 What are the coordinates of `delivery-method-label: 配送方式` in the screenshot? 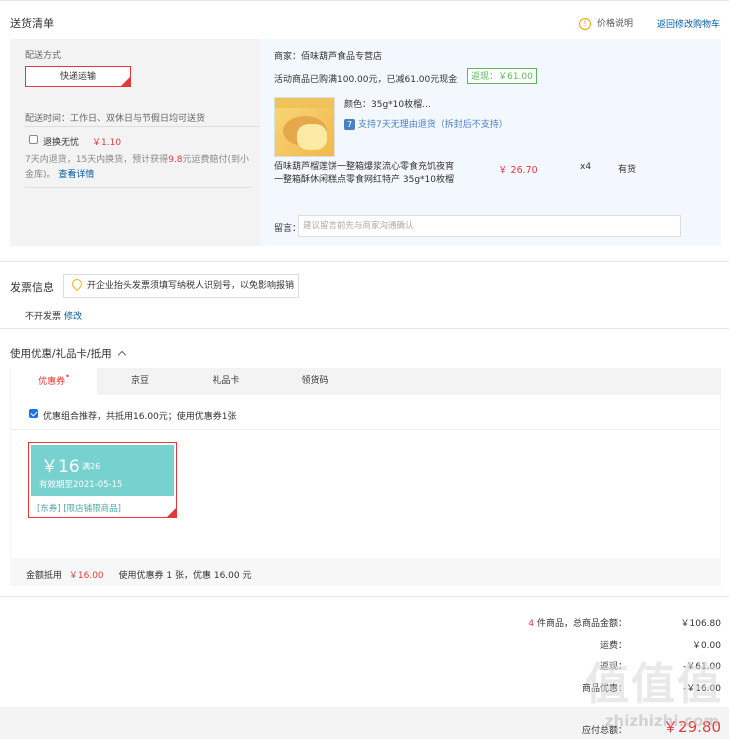 It's located at (43, 56).